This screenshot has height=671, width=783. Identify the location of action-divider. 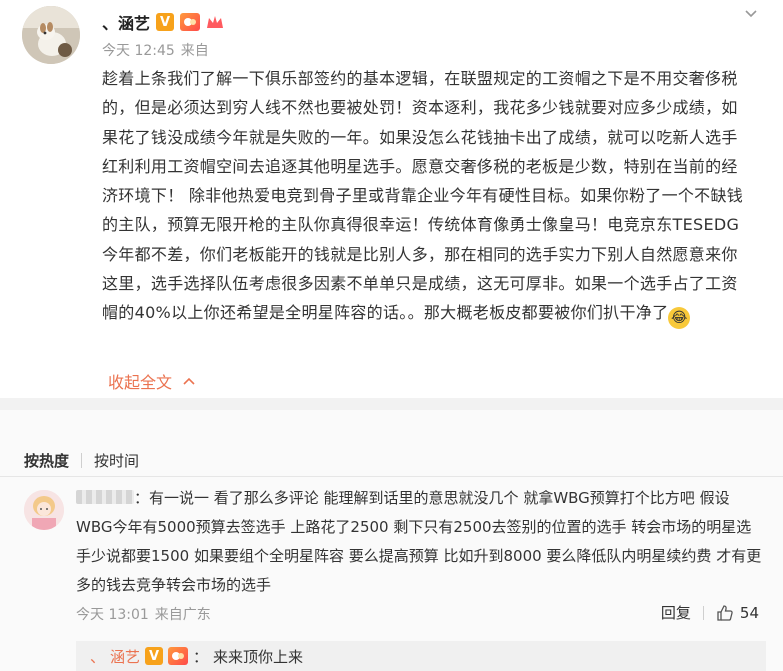
(703, 612).